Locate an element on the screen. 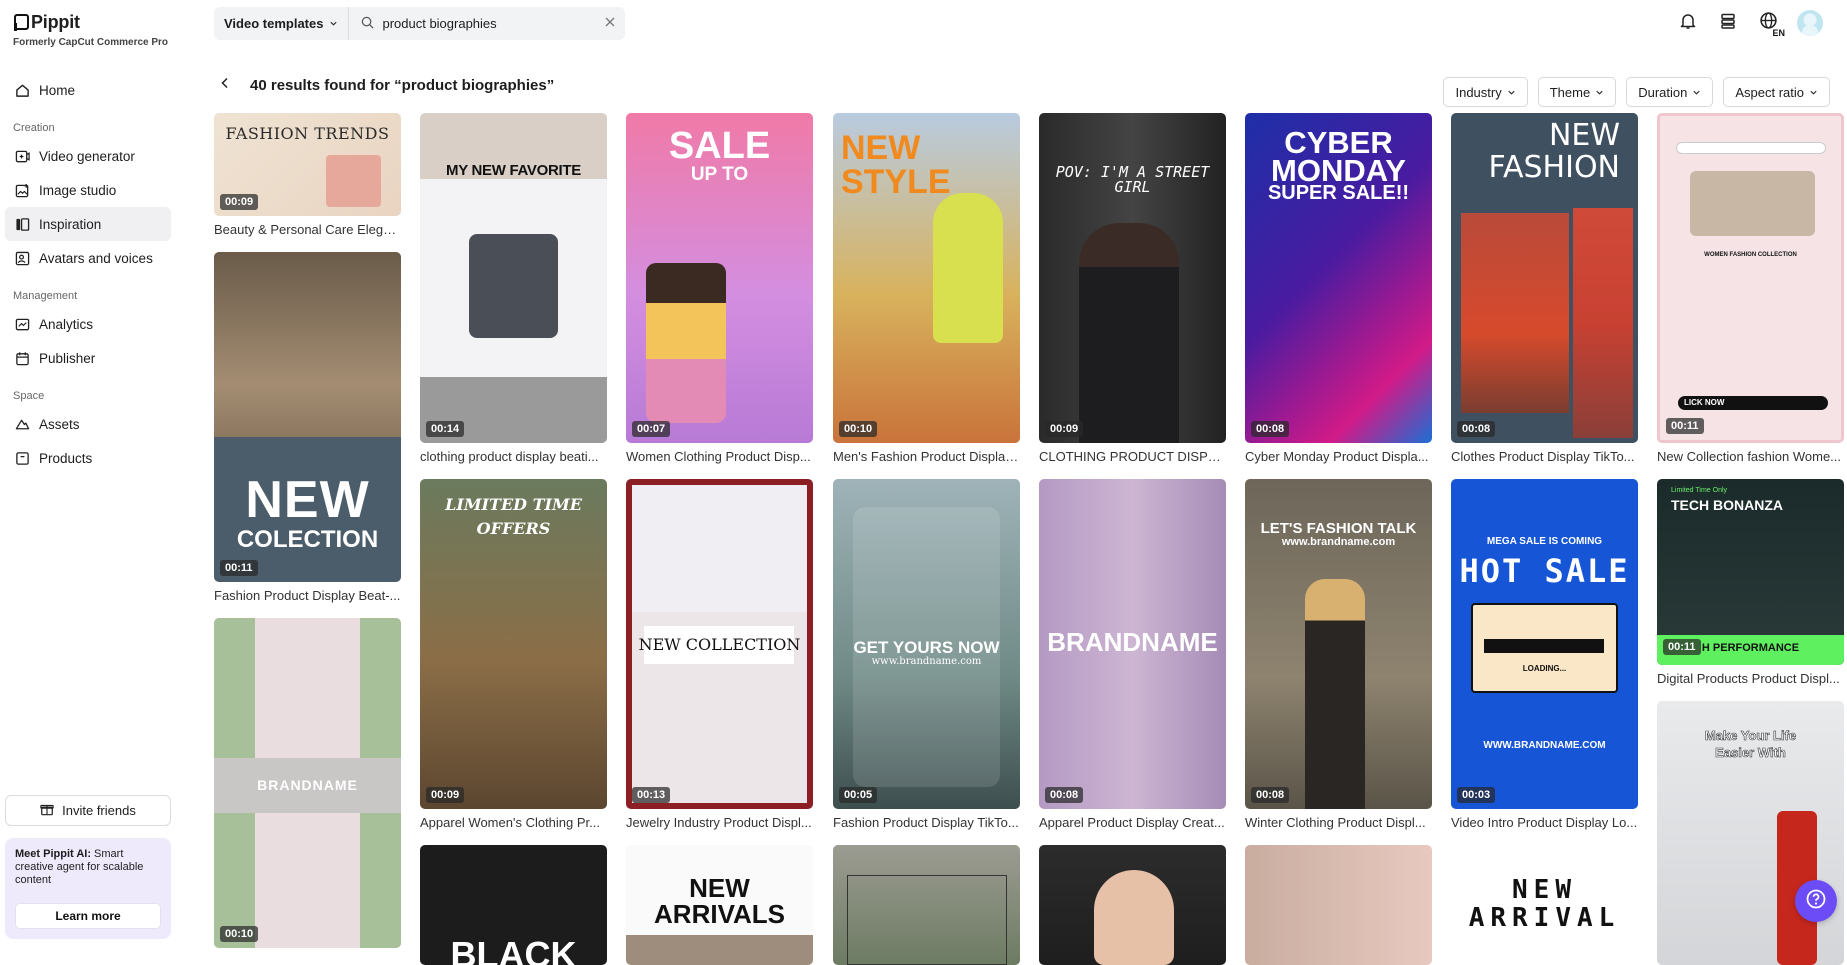  thumb-headline-2: STYLE is located at coordinates (896, 182).